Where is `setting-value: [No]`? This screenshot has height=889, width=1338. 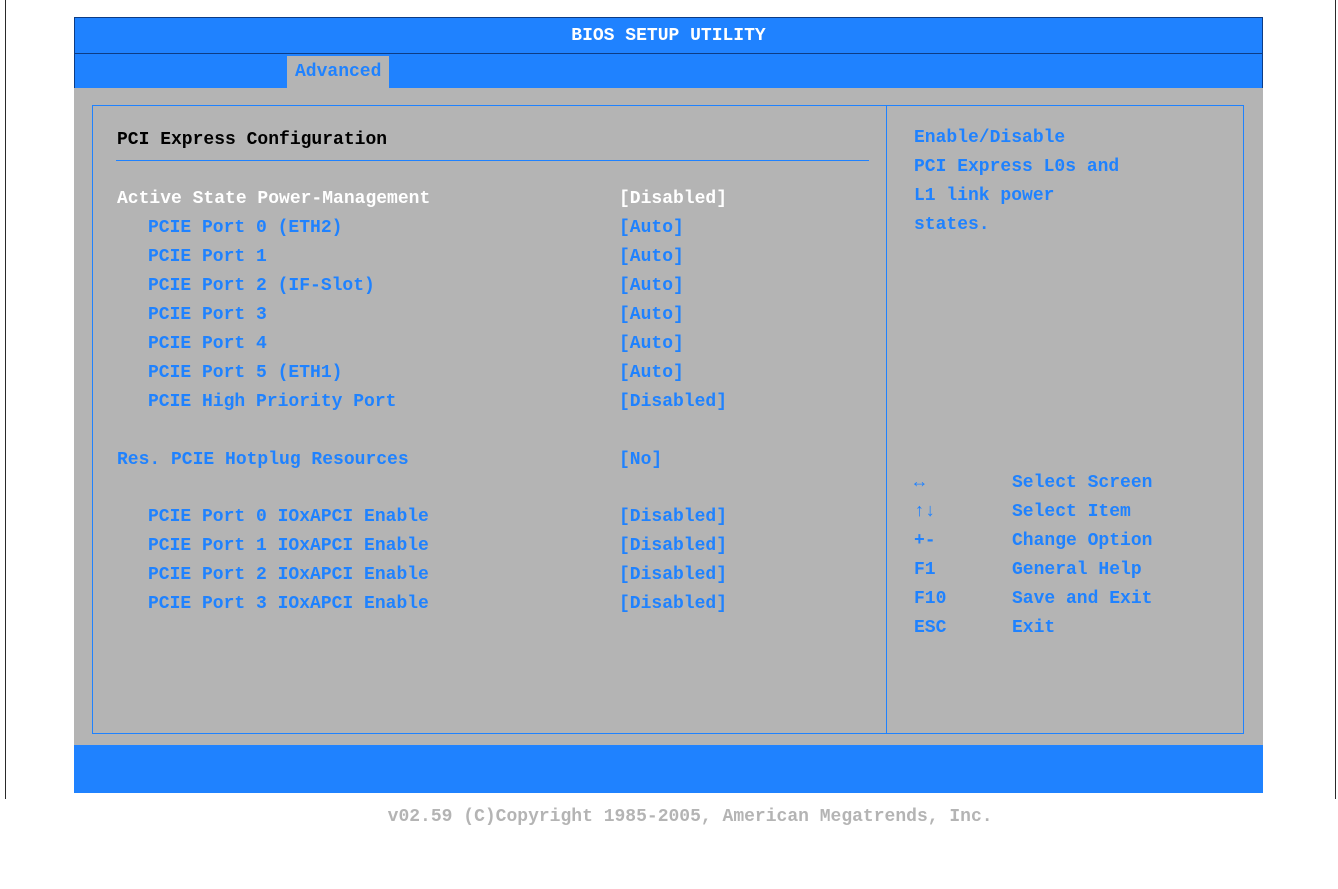 setting-value: [No] is located at coordinates (640, 460).